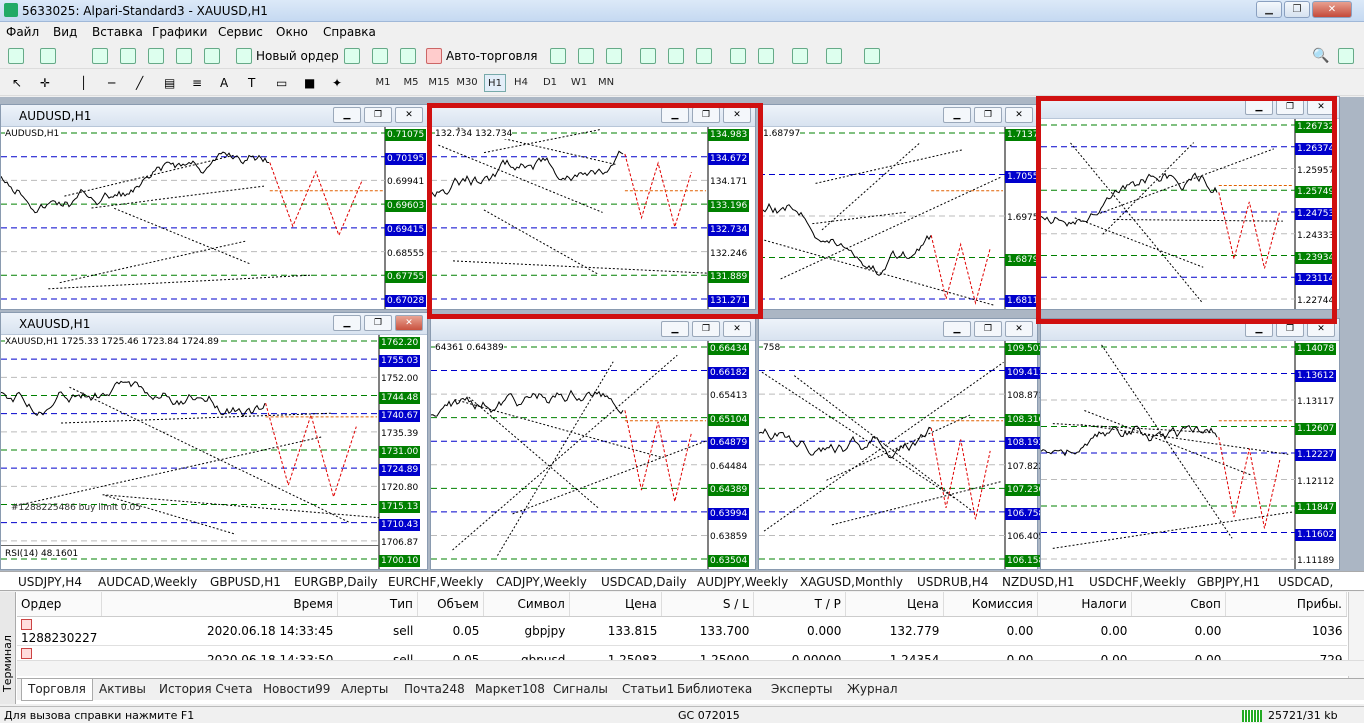 Image resolution: width=1364 pixels, height=723 pixels. What do you see at coordinates (714, 689) in the screenshot?
I see `terminal-tab-9: Библиотека` at bounding box center [714, 689].